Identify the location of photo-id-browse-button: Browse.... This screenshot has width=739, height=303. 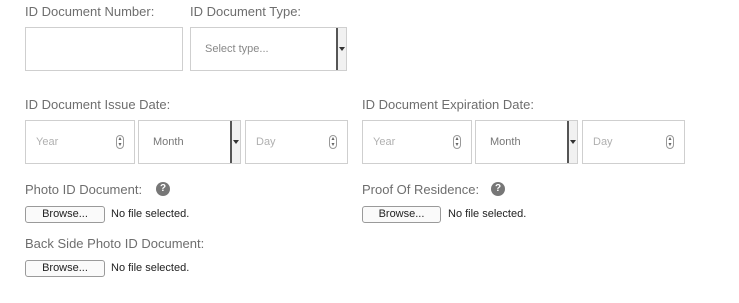
(65, 214).